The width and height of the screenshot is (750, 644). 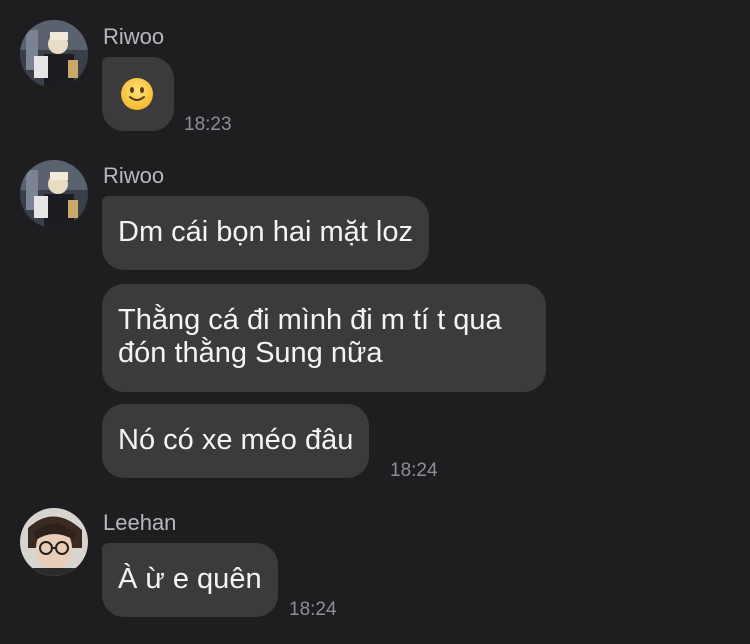 I want to click on message-bubble: Nó có xe méo đâu, so click(x=236, y=441).